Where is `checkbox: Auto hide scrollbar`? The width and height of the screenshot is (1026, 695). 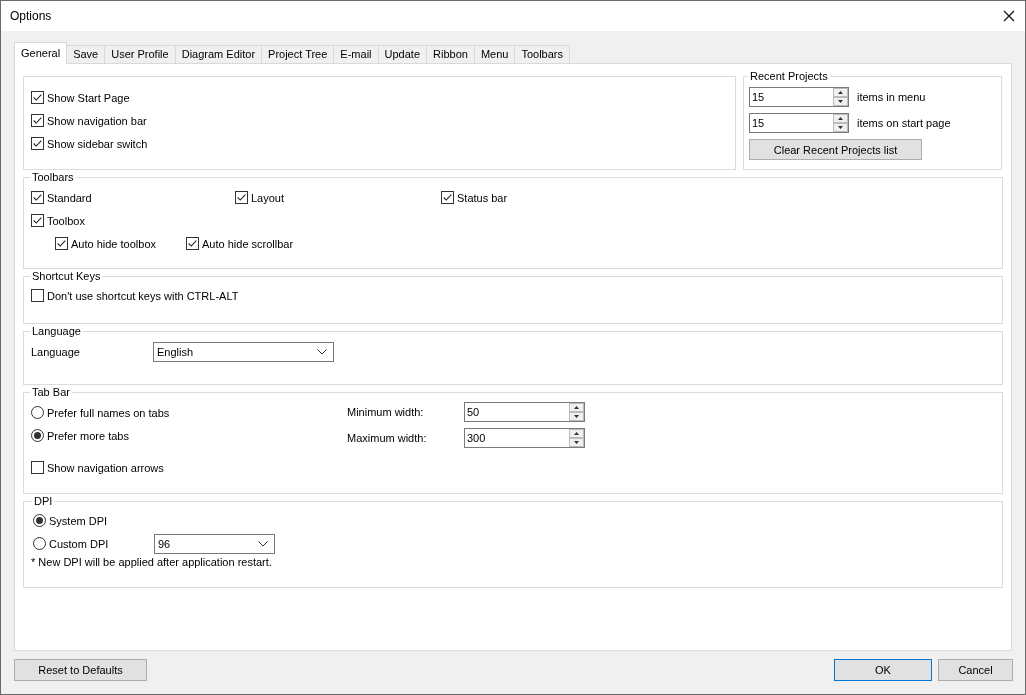
checkbox: Auto hide scrollbar is located at coordinates (240, 243).